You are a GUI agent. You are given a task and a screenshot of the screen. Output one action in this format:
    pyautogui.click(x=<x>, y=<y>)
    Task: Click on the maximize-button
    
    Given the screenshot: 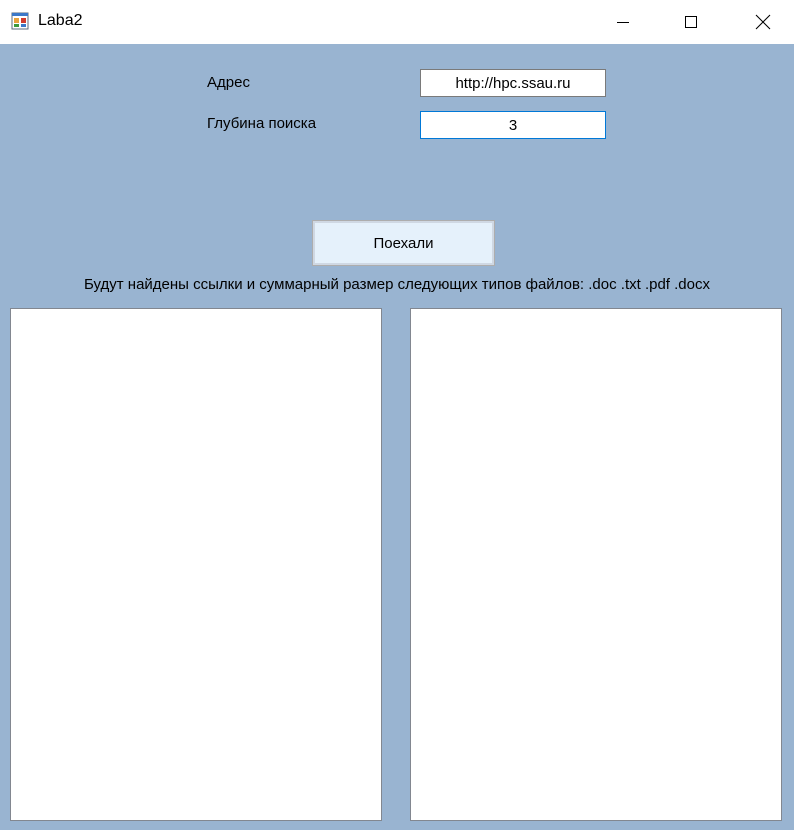 What is the action you would take?
    pyautogui.click(x=691, y=22)
    